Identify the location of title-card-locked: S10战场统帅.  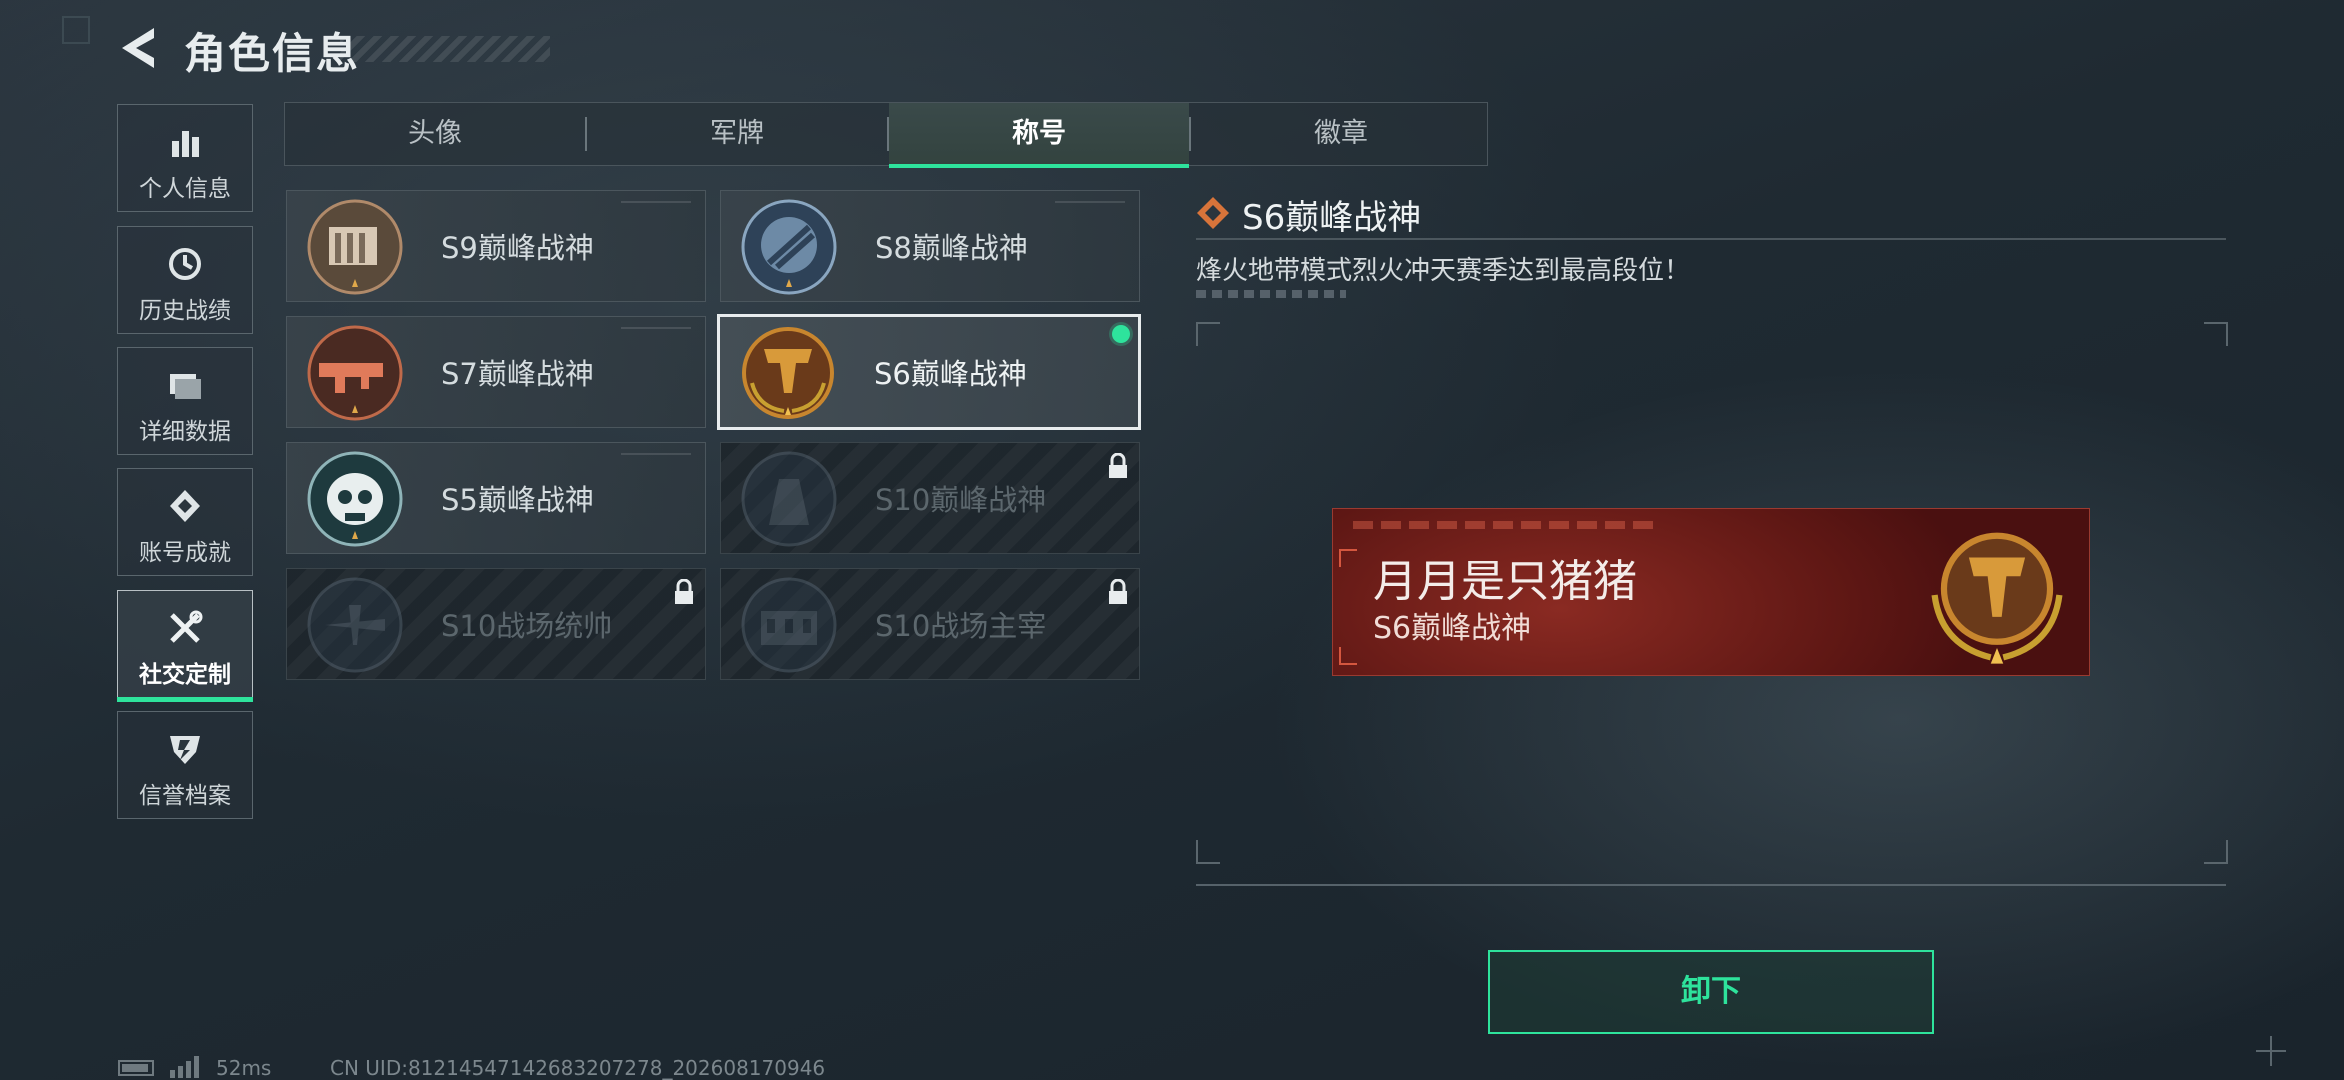
(496, 624).